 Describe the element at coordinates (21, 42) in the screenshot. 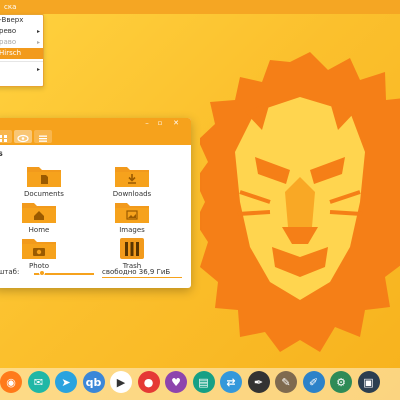

I see `menu-item-right: раво ▸` at that location.